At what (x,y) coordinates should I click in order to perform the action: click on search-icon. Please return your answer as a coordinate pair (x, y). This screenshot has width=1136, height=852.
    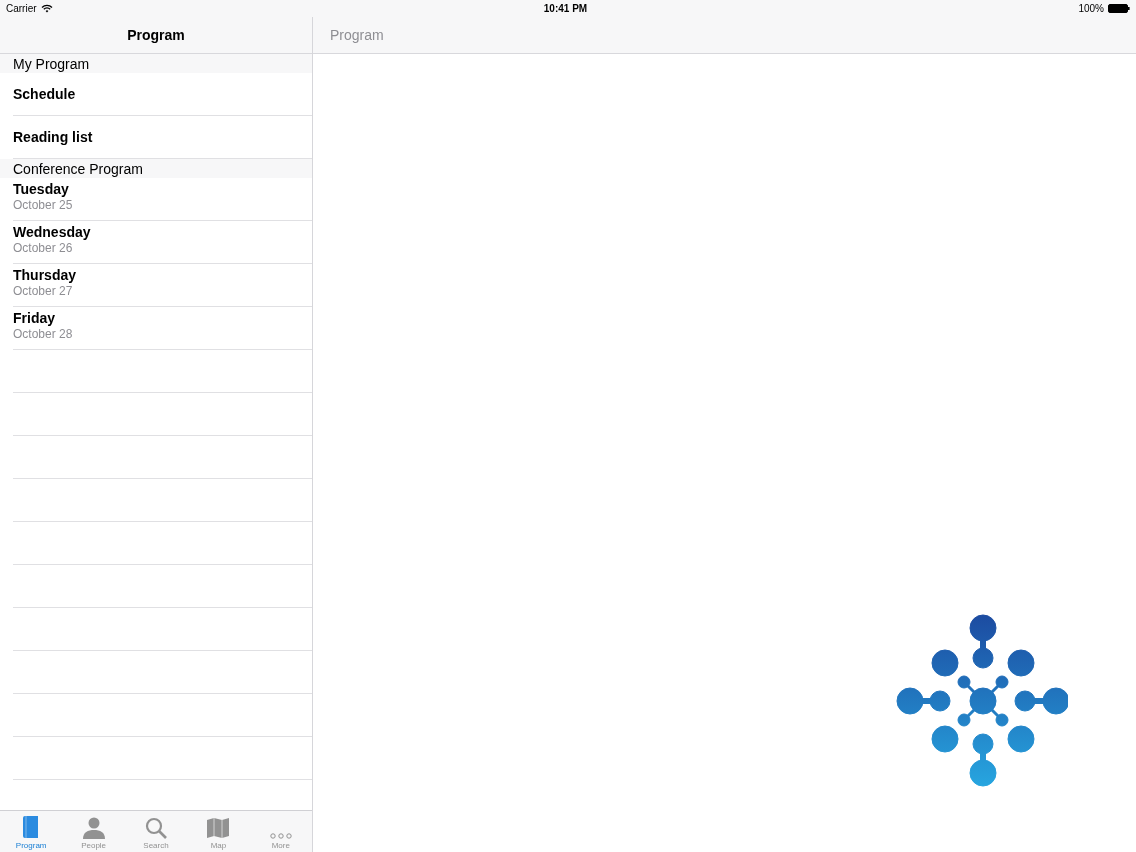
    Looking at the image, I should click on (156, 828).